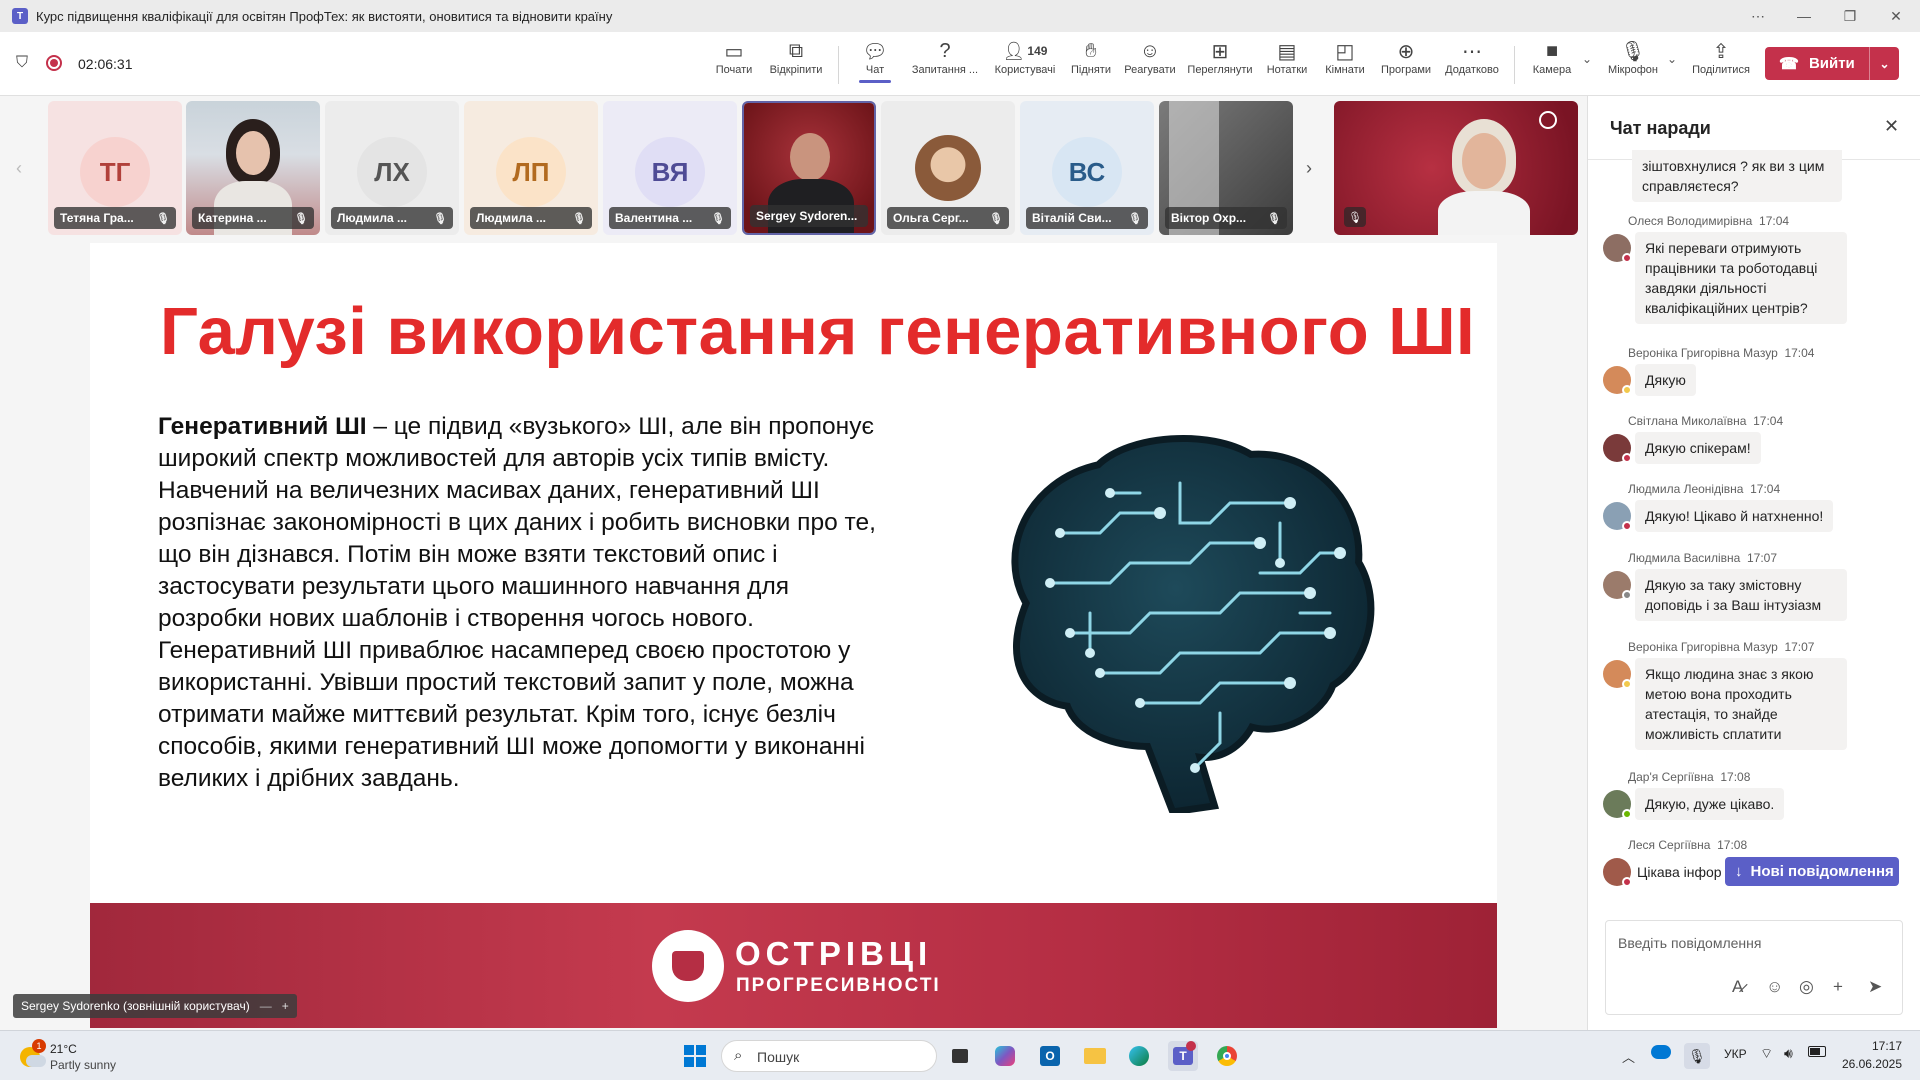 Image resolution: width=1920 pixels, height=1080 pixels. What do you see at coordinates (253, 218) in the screenshot?
I see `participant-name: Катерина ... 🎙︎` at bounding box center [253, 218].